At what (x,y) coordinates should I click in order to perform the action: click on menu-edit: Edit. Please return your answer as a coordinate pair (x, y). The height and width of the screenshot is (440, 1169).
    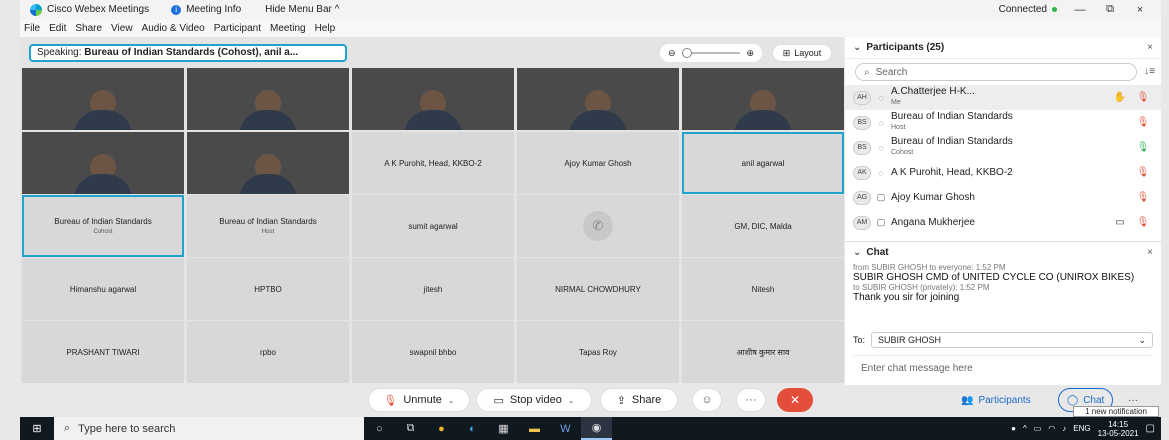
    Looking at the image, I should click on (57, 28).